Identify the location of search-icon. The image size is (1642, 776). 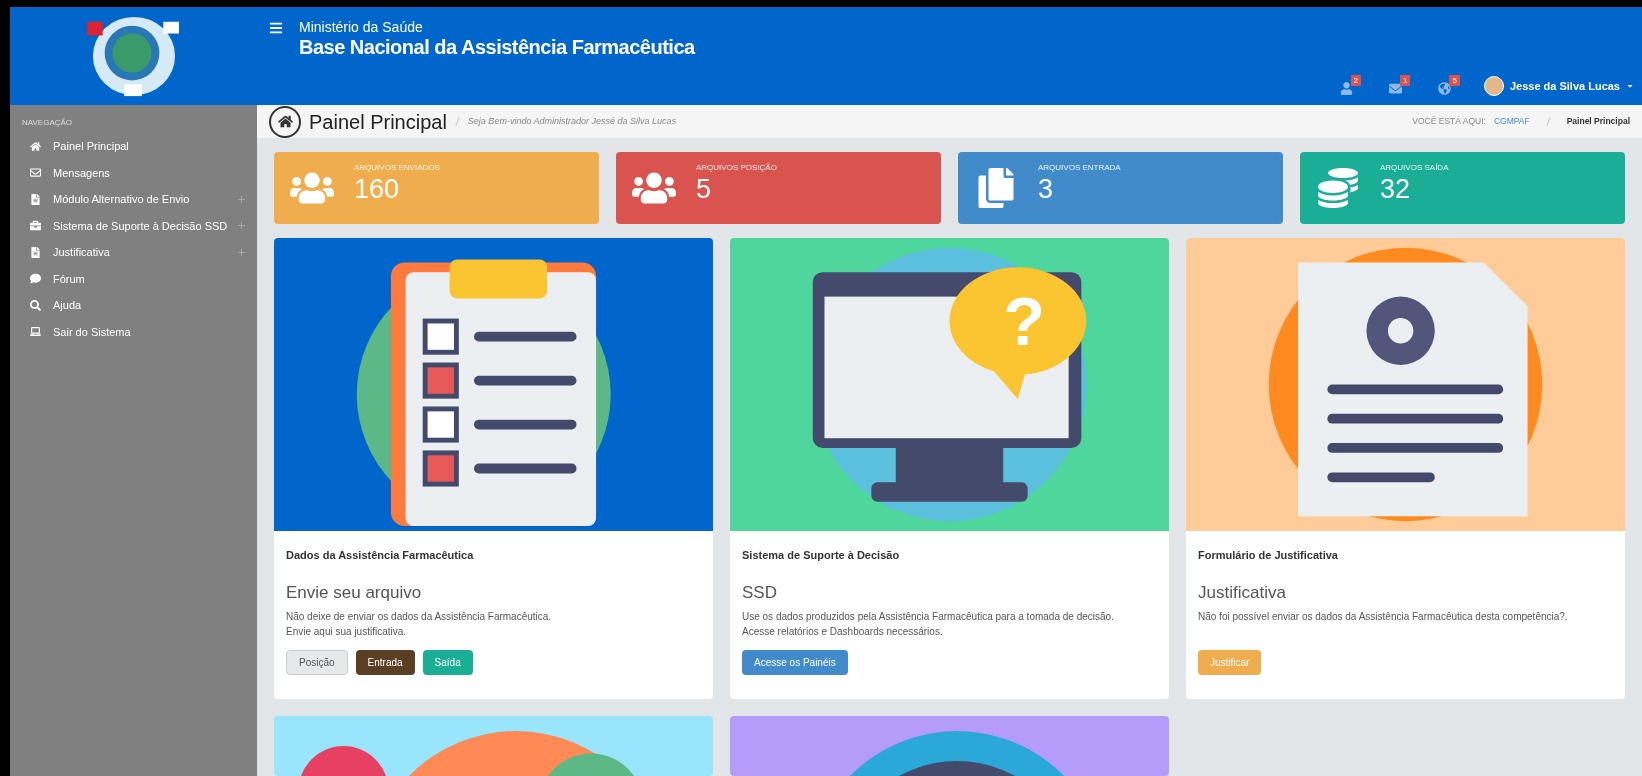
(35, 305).